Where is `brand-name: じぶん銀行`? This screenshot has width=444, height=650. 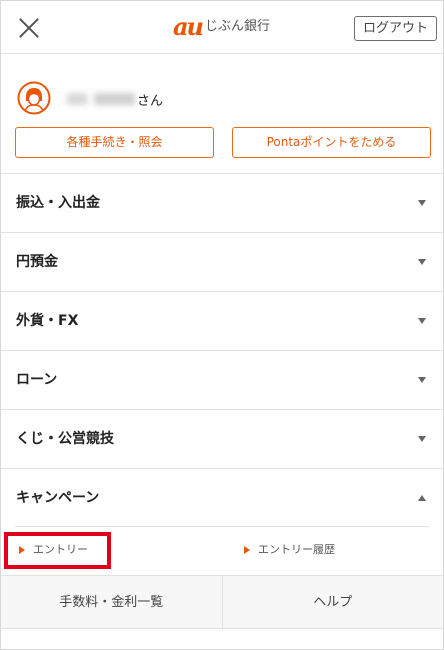 brand-name: じぶん銀行 is located at coordinates (238, 26).